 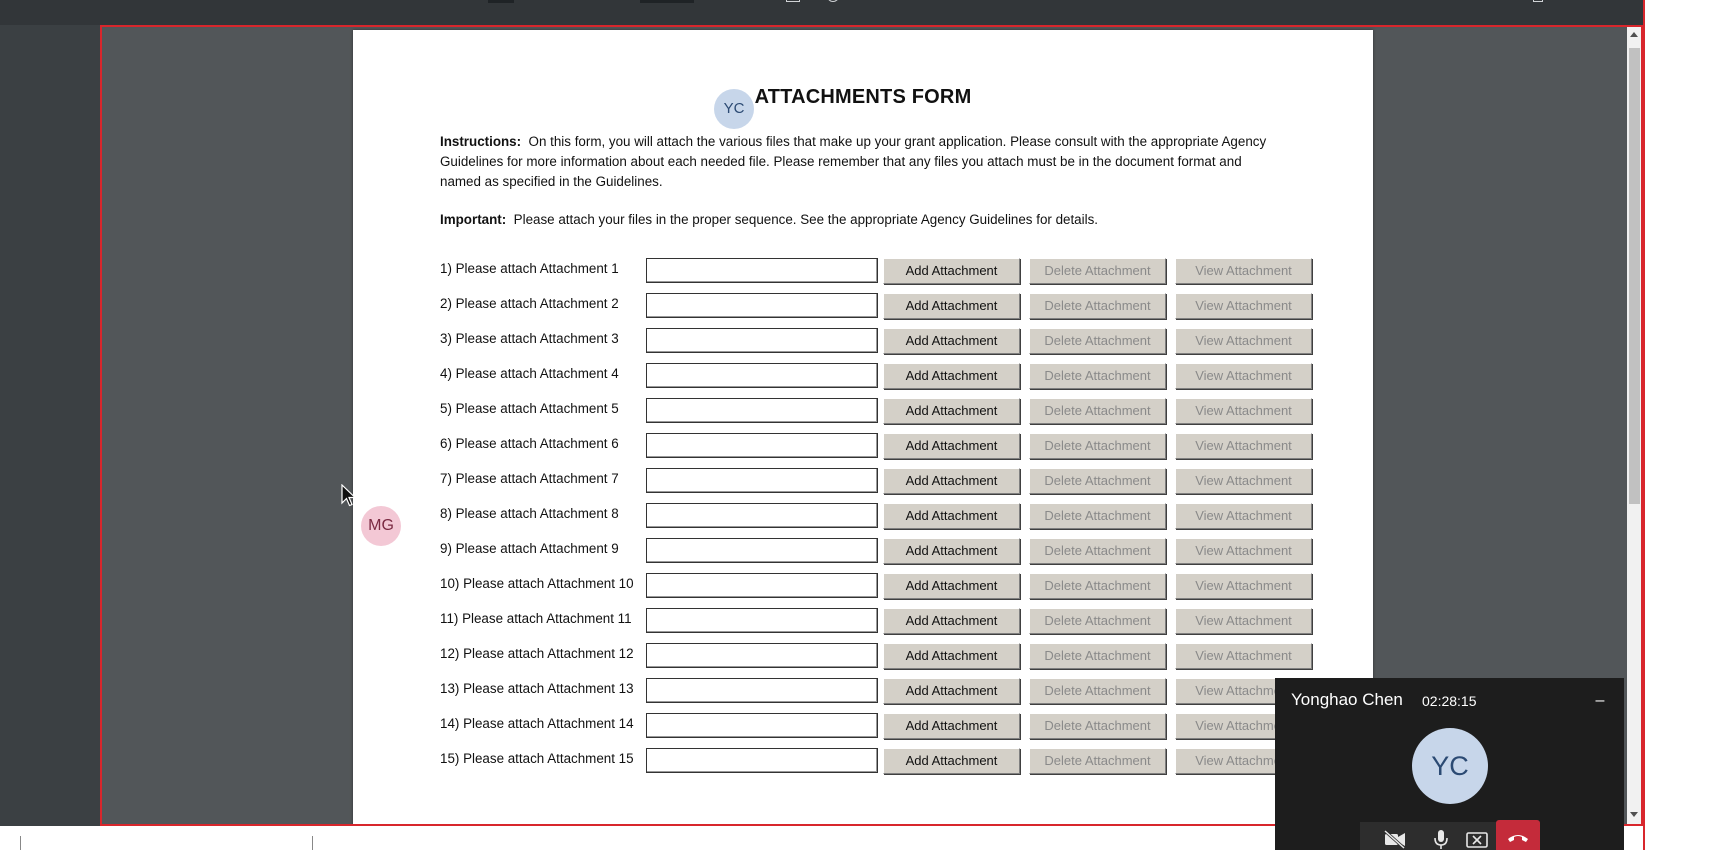 What do you see at coordinates (1450, 766) in the screenshot?
I see `caller-avatar: YC` at bounding box center [1450, 766].